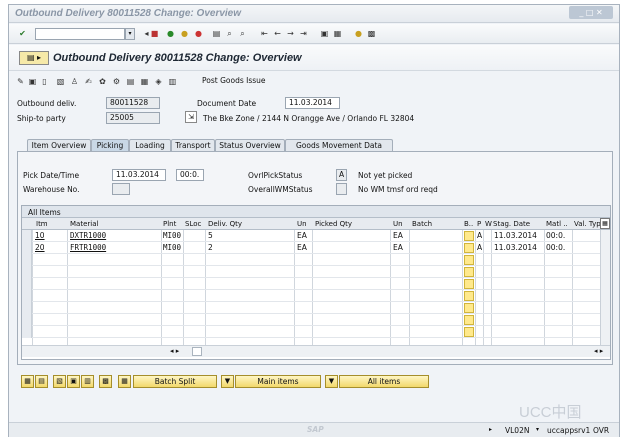 The width and height of the screenshot is (626, 441). What do you see at coordinates (124, 381) in the screenshot?
I see `batch-split-icon: ▦` at bounding box center [124, 381].